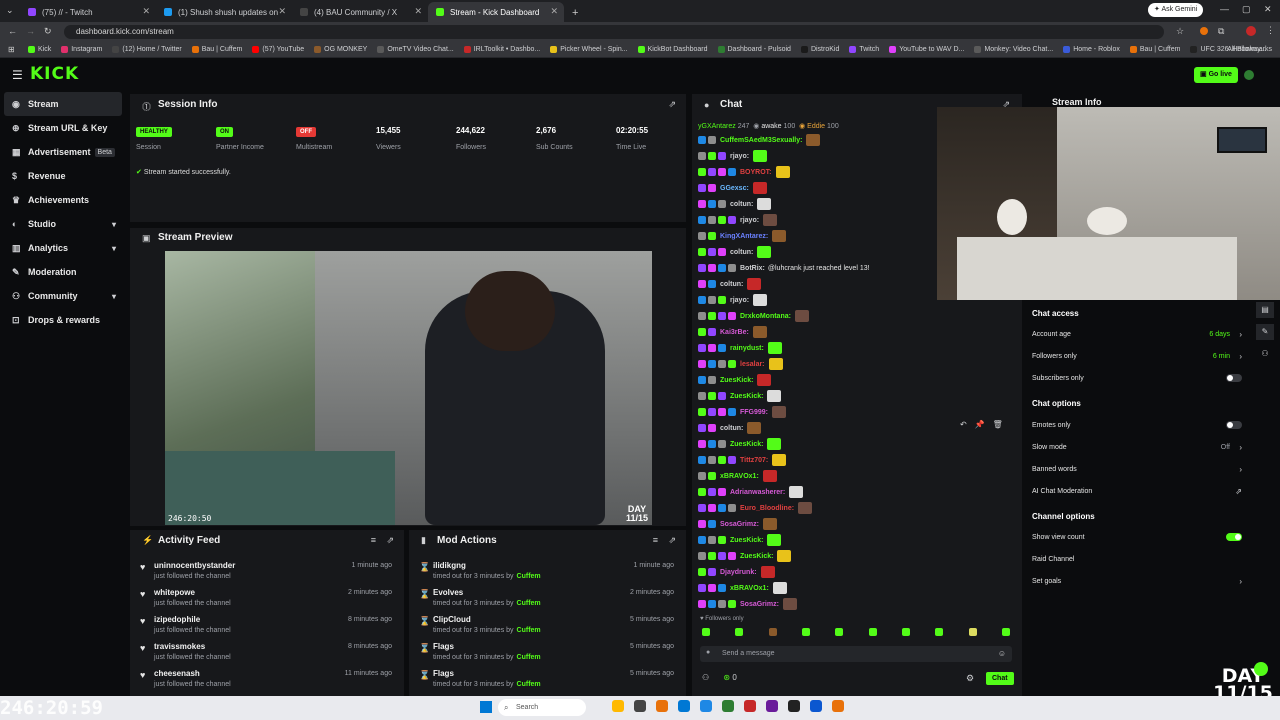  What do you see at coordinates (742, 412) in the screenshot?
I see `chat-message: FFG999:` at bounding box center [742, 412].